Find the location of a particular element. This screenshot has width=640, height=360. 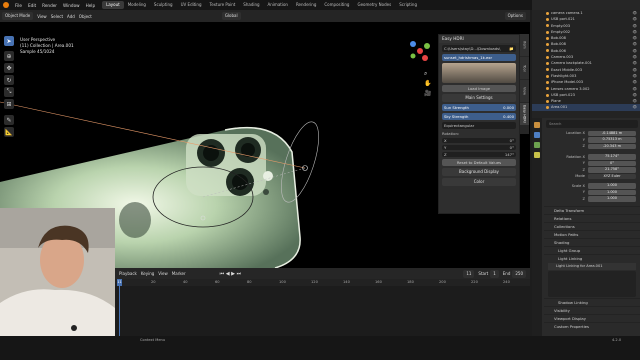

current-frame-field: 11 is located at coordinates (469, 273).